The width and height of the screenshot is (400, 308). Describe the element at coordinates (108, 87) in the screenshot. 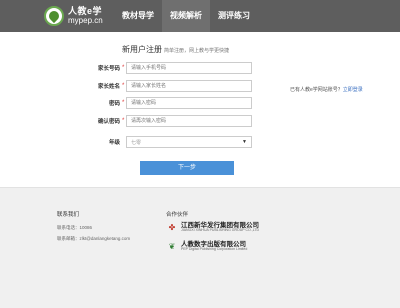

I see `parent-name-label: 家长姓名` at that location.